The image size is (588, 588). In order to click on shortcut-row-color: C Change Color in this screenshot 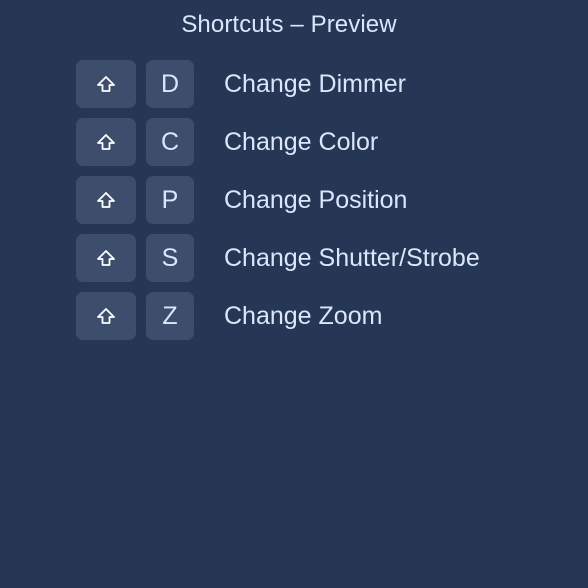, I will do `click(326, 142)`.